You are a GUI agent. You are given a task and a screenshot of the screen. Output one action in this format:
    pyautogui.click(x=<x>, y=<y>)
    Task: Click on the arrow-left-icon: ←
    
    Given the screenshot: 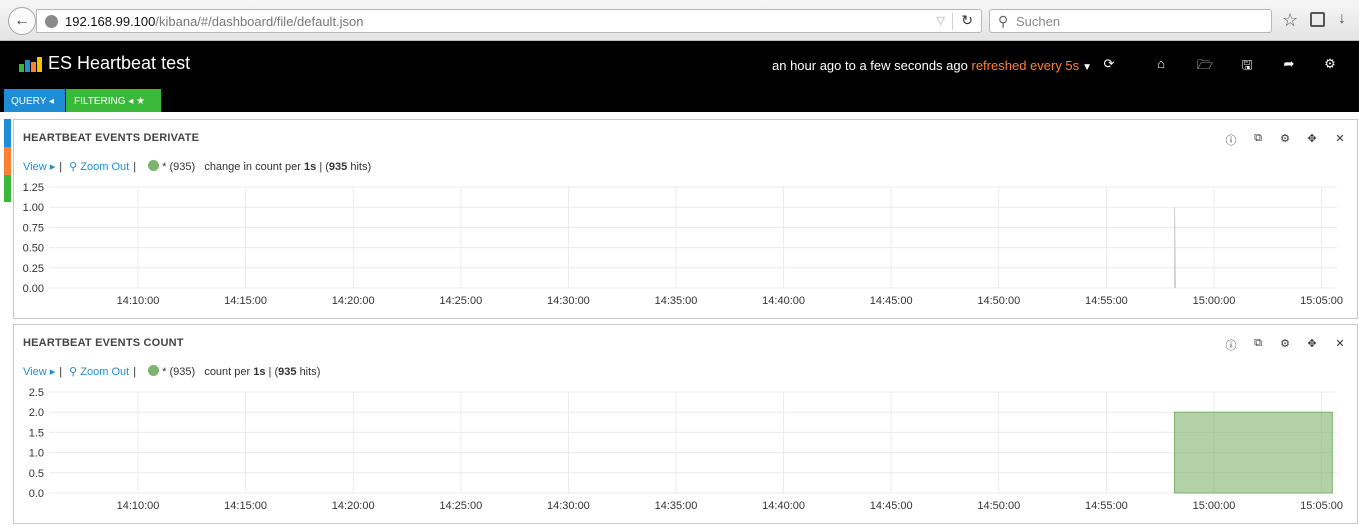 What is the action you would take?
    pyautogui.click(x=22, y=20)
    